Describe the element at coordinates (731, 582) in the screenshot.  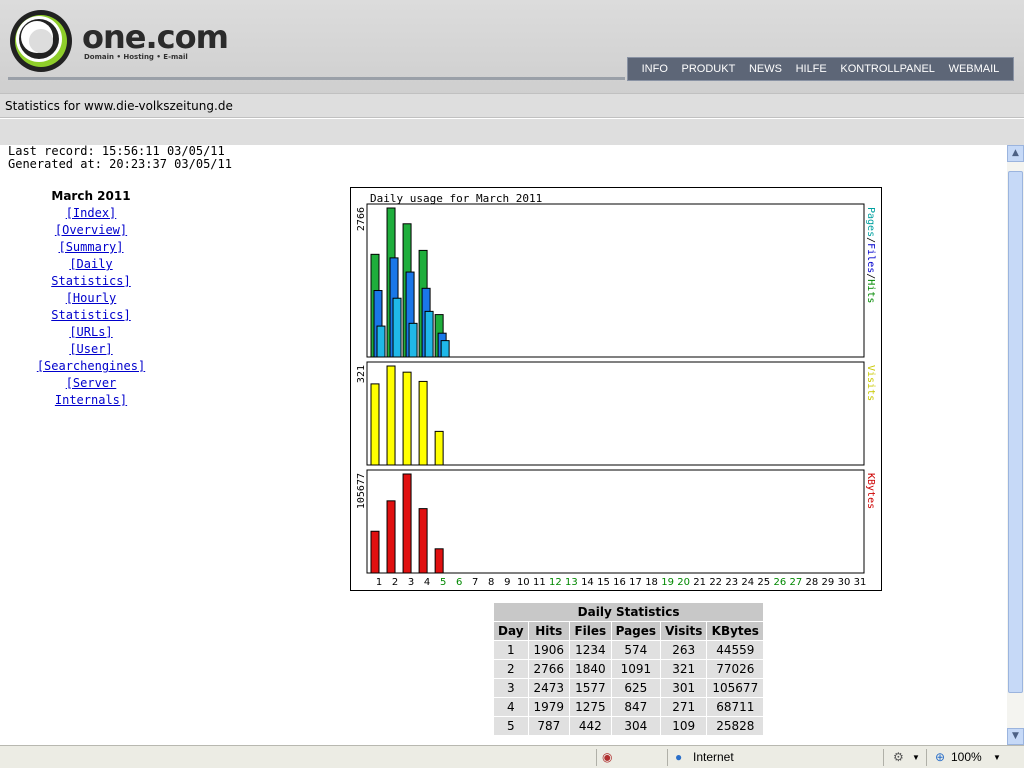
I see `chart-x-tick: 23` at that location.